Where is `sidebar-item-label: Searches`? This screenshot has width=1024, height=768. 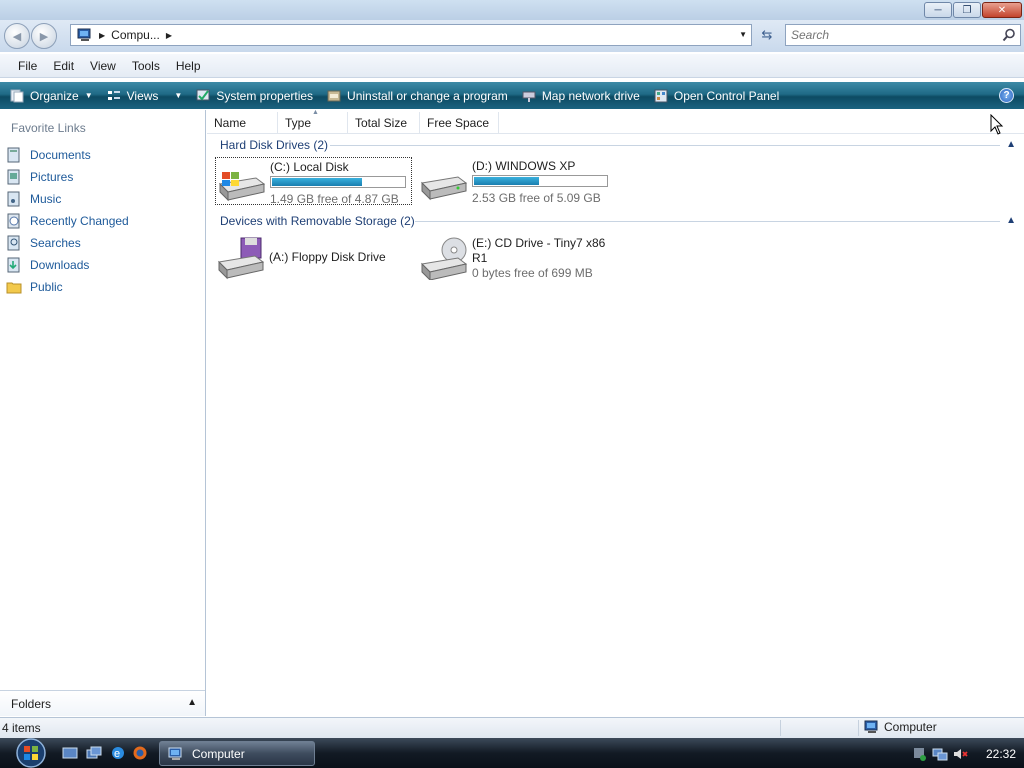
sidebar-item-label: Searches is located at coordinates (55, 243).